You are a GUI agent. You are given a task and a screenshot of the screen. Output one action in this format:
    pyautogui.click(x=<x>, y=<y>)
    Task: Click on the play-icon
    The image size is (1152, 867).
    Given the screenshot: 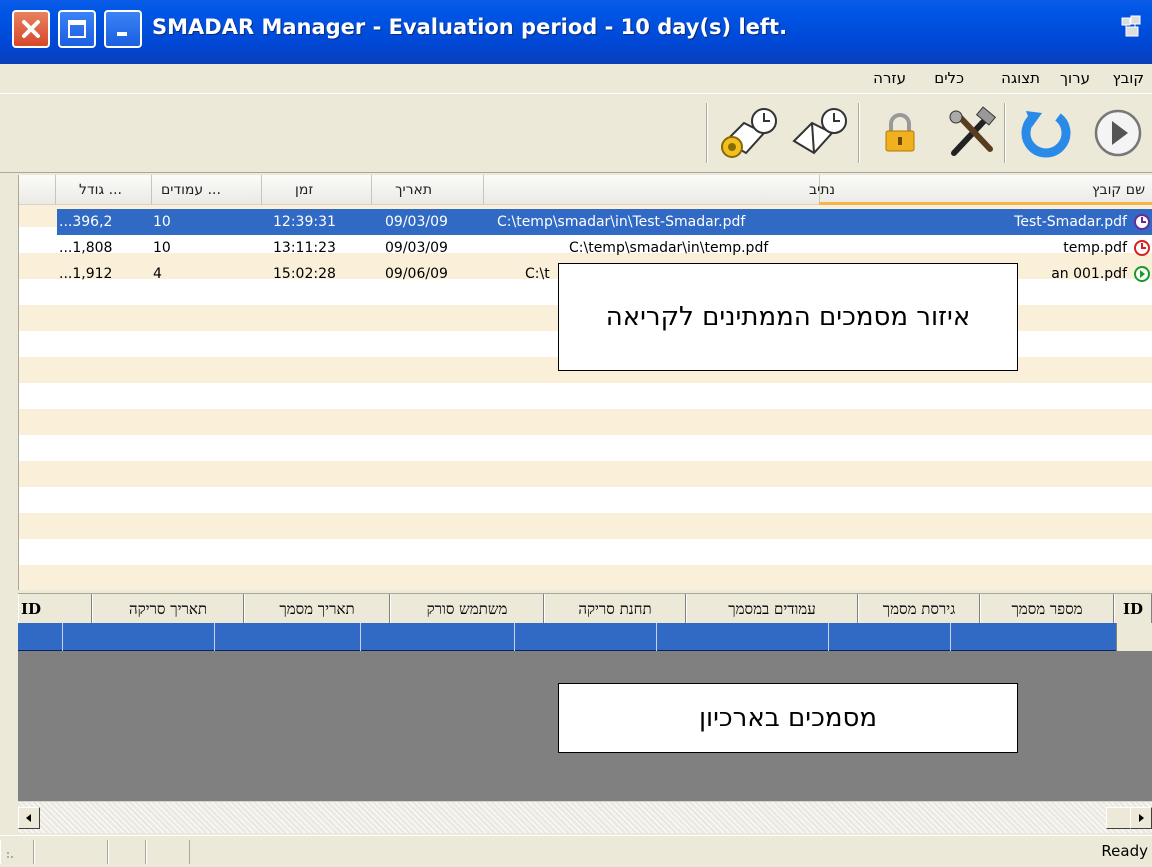 What is the action you would take?
    pyautogui.click(x=1118, y=133)
    